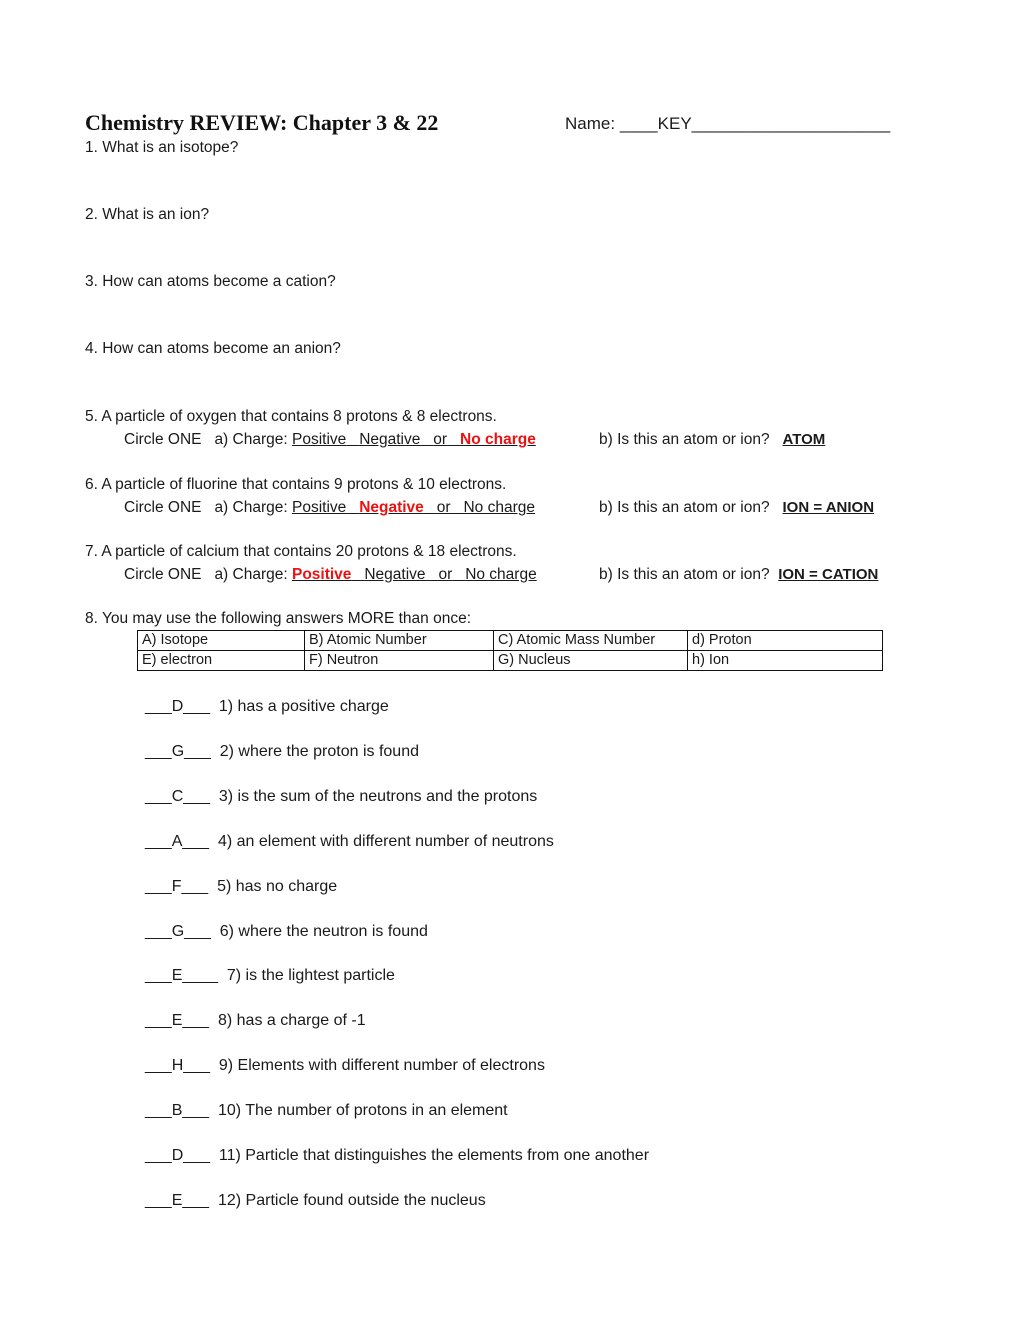  I want to click on answer-b: ION = ANION, so click(828, 507).